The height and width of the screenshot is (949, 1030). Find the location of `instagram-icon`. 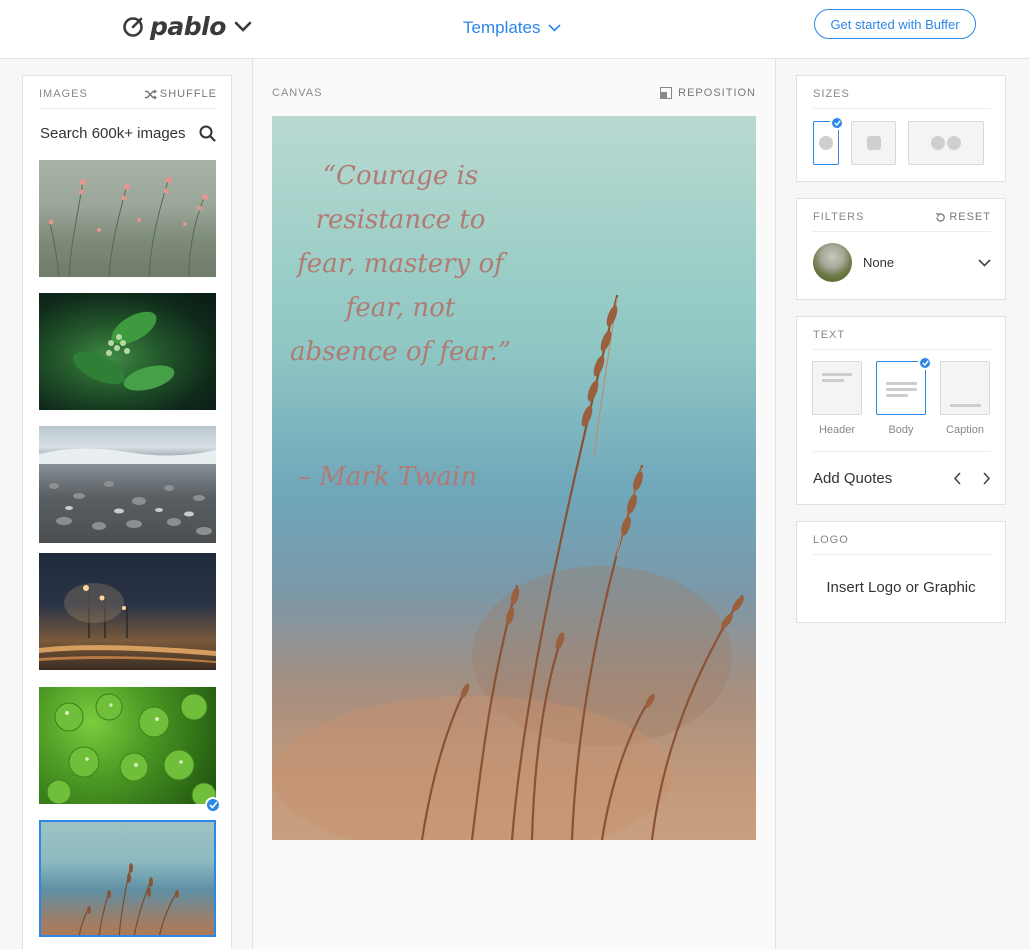

instagram-icon is located at coordinates (873, 143).